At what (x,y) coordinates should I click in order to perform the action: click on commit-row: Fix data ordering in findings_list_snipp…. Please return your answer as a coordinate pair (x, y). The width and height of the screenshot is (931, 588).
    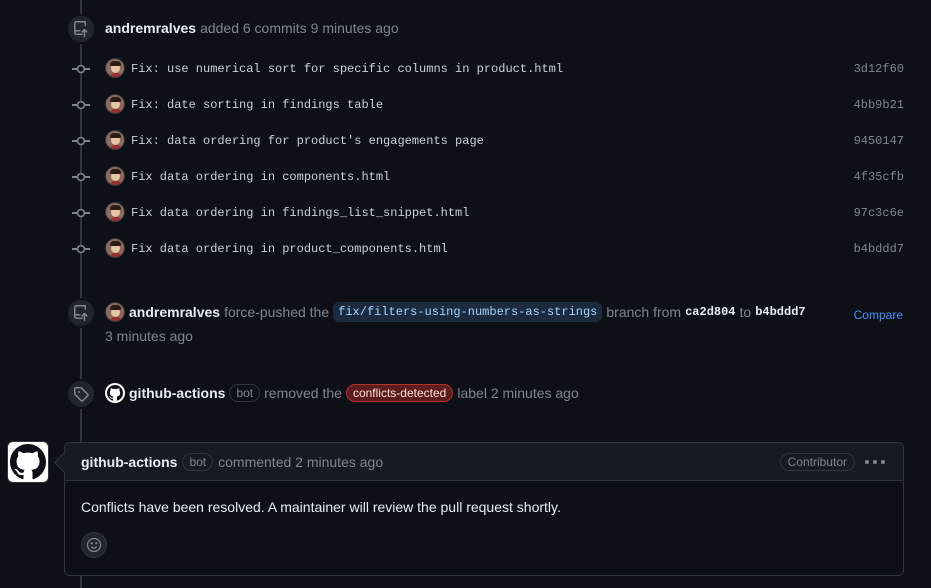
    Looking at the image, I should click on (488, 213).